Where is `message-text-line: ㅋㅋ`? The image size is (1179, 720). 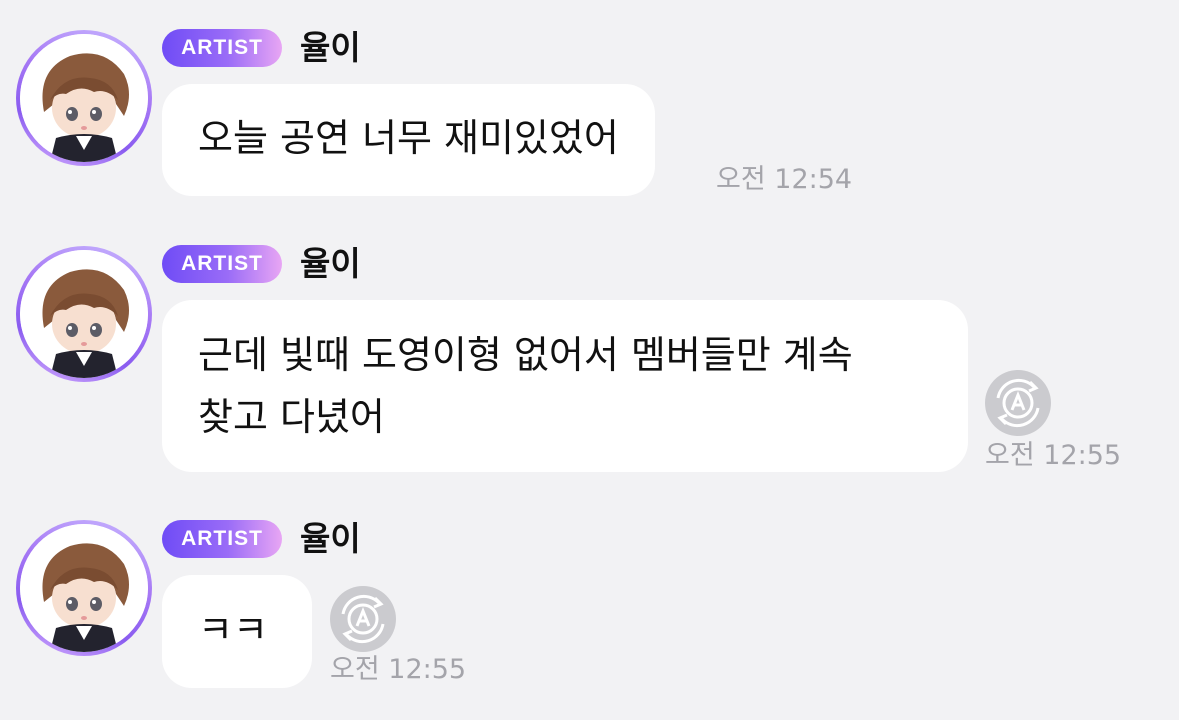
message-text-line: ㅋㅋ is located at coordinates (233, 630).